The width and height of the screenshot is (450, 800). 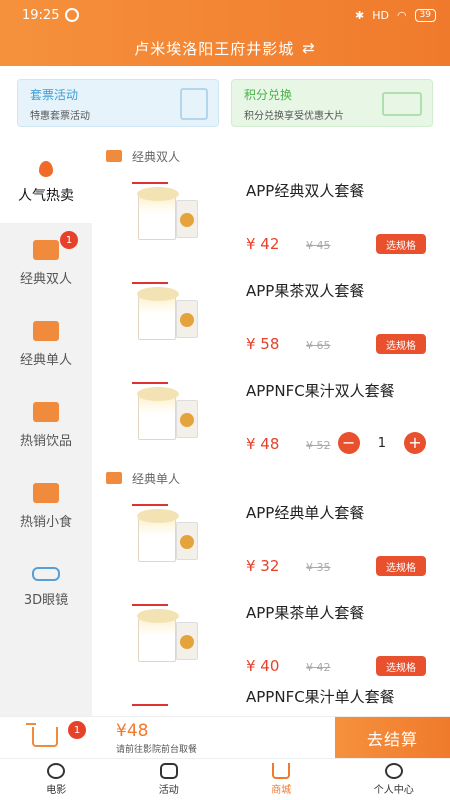 I want to click on flame-icon, so click(x=46, y=168).